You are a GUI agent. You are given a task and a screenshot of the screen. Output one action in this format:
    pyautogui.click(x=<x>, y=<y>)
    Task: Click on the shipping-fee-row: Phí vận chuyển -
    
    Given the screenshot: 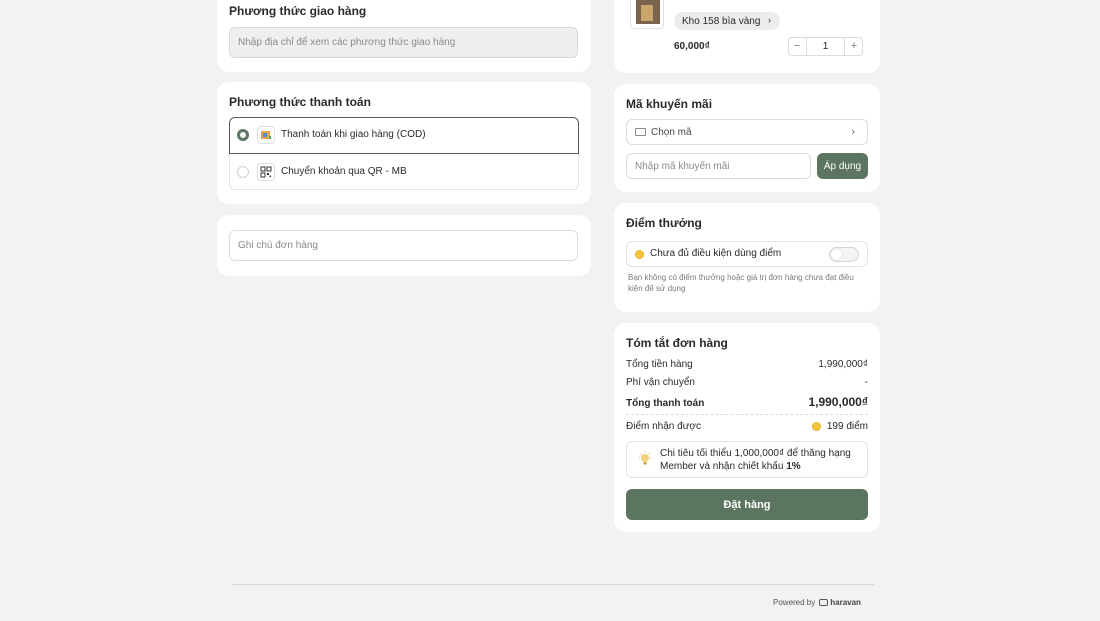 What is the action you would take?
    pyautogui.click(x=747, y=382)
    